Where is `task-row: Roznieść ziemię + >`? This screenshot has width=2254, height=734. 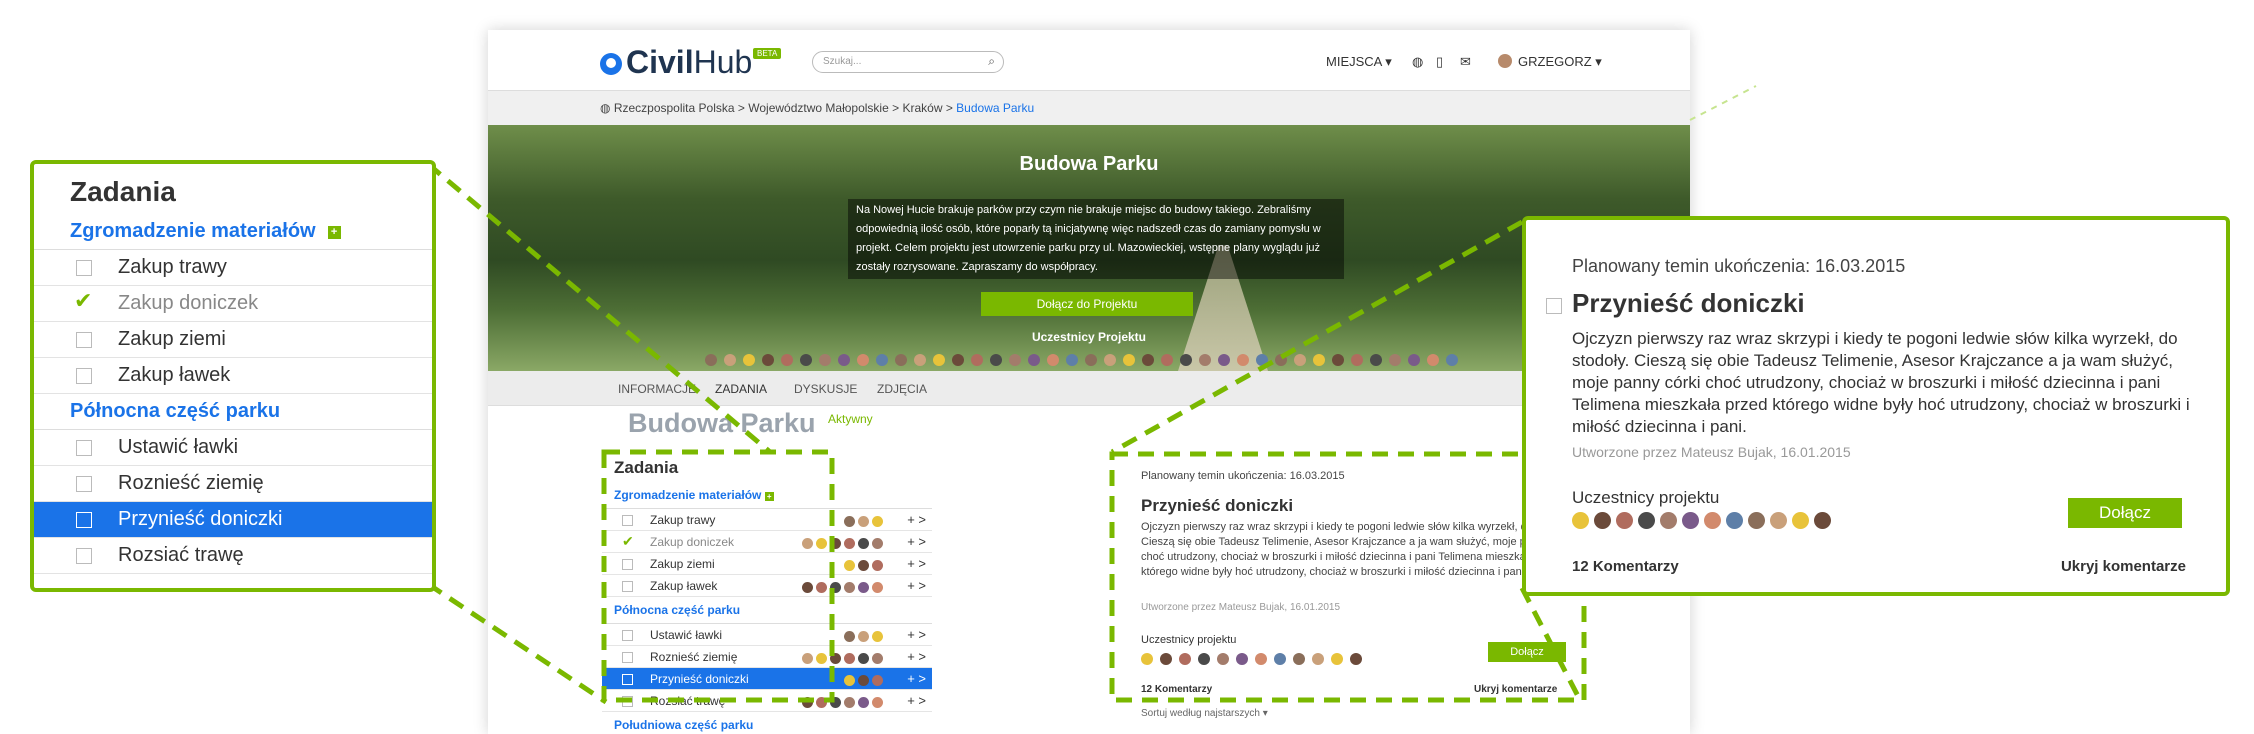
task-row: Roznieść ziemię + > is located at coordinates (767, 657).